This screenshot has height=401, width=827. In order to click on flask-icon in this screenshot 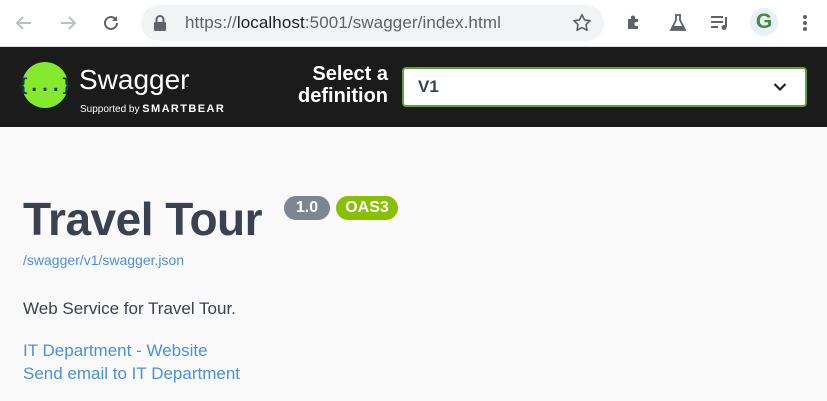, I will do `click(678, 23)`.